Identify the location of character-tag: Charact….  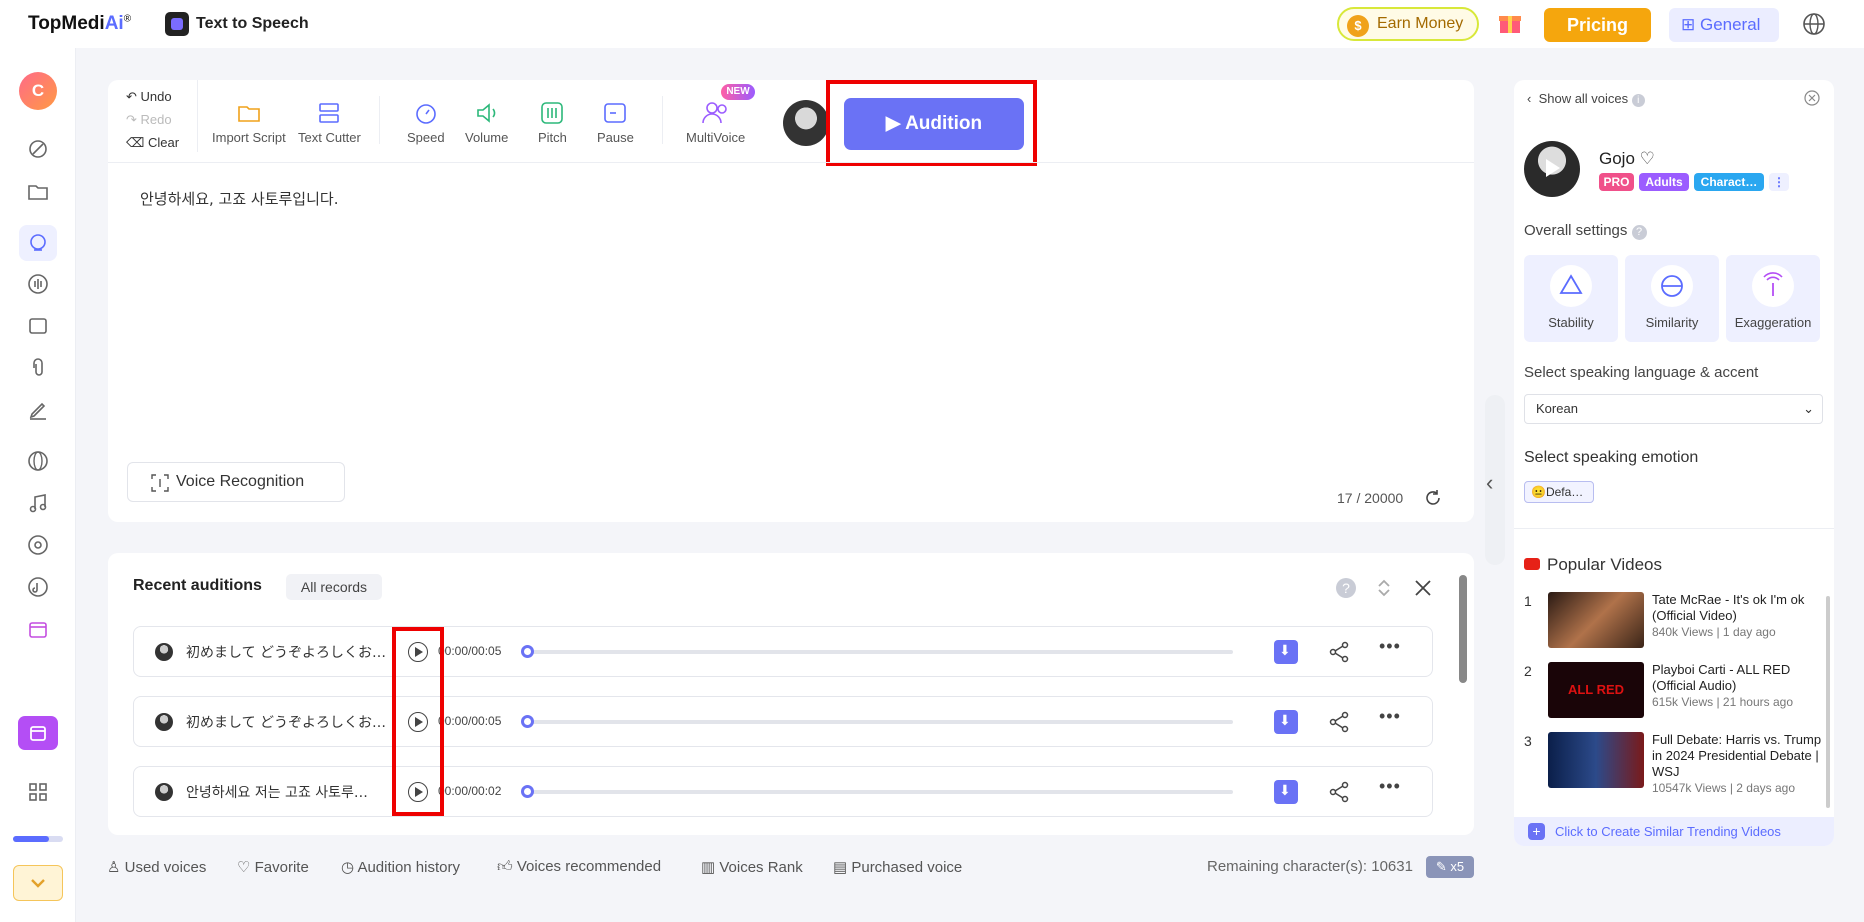
(1729, 182).